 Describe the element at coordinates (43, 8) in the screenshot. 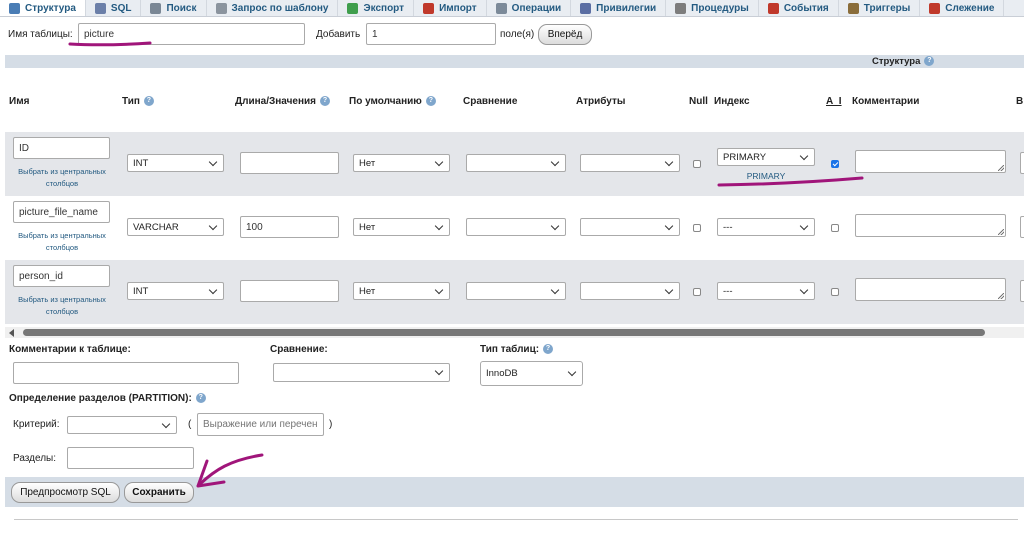

I see `tab-structure: Структура` at that location.